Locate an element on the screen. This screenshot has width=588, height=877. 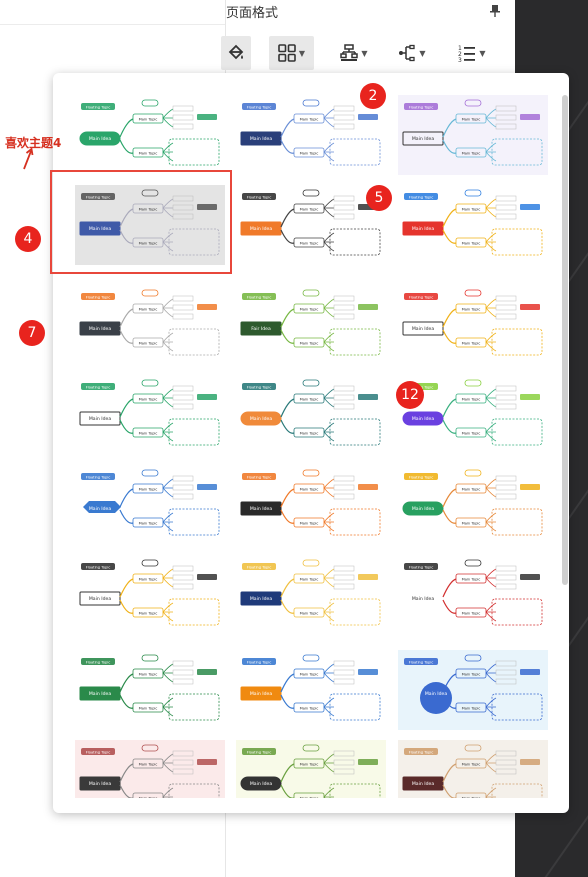
structure-icon is located at coordinates (349, 52).